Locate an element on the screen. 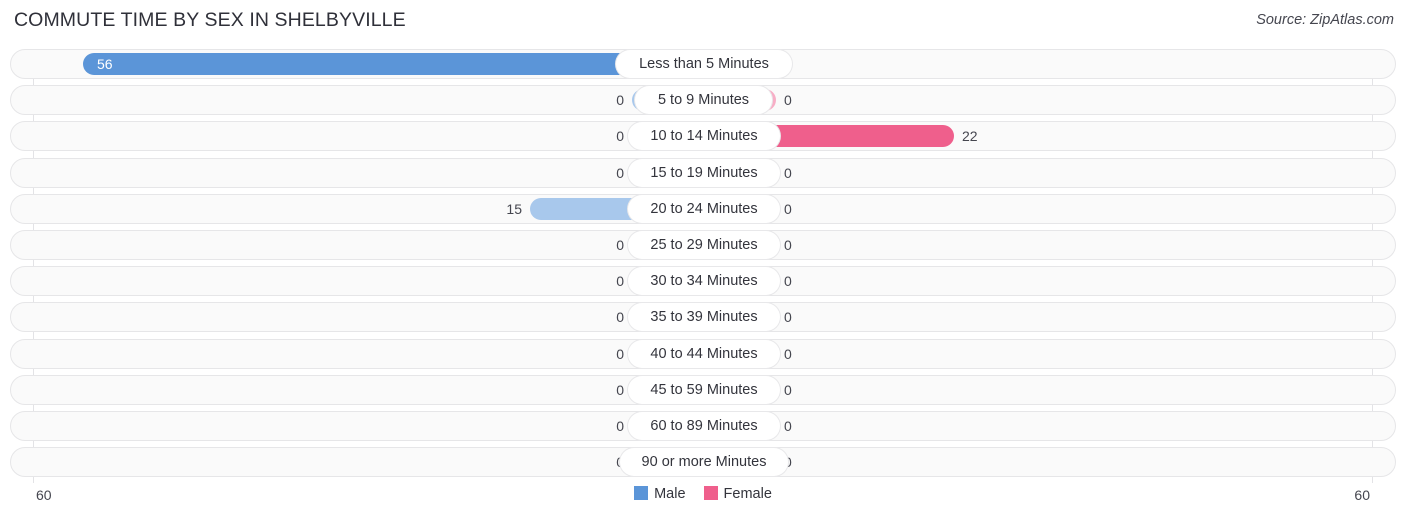 The image size is (1406, 522). table-row: 15 0 20 to 24 Minutes is located at coordinates (703, 208).